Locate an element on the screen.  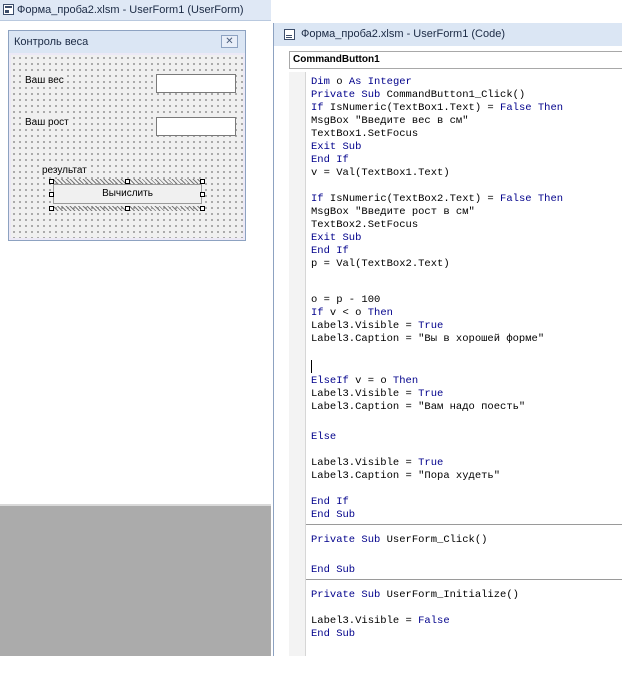
code-line: If v < o Then is located at coordinates (352, 313).